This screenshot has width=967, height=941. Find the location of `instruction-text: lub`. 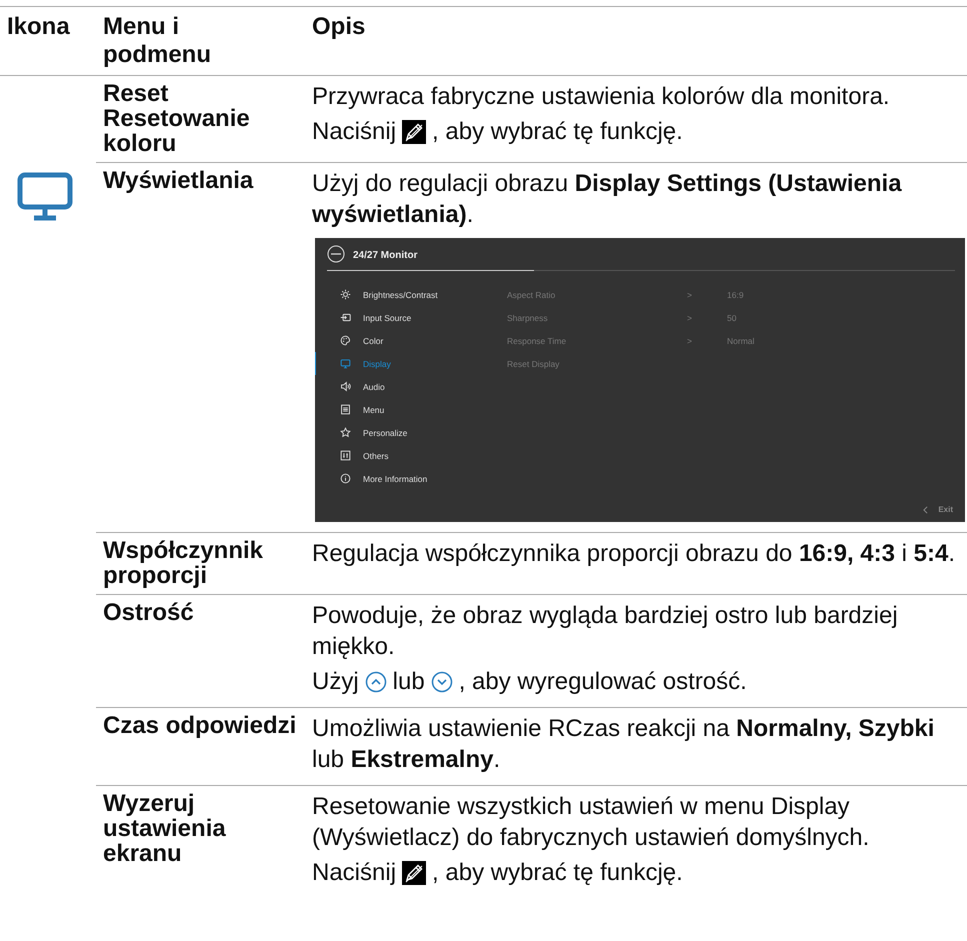

instruction-text: lub is located at coordinates (408, 682).